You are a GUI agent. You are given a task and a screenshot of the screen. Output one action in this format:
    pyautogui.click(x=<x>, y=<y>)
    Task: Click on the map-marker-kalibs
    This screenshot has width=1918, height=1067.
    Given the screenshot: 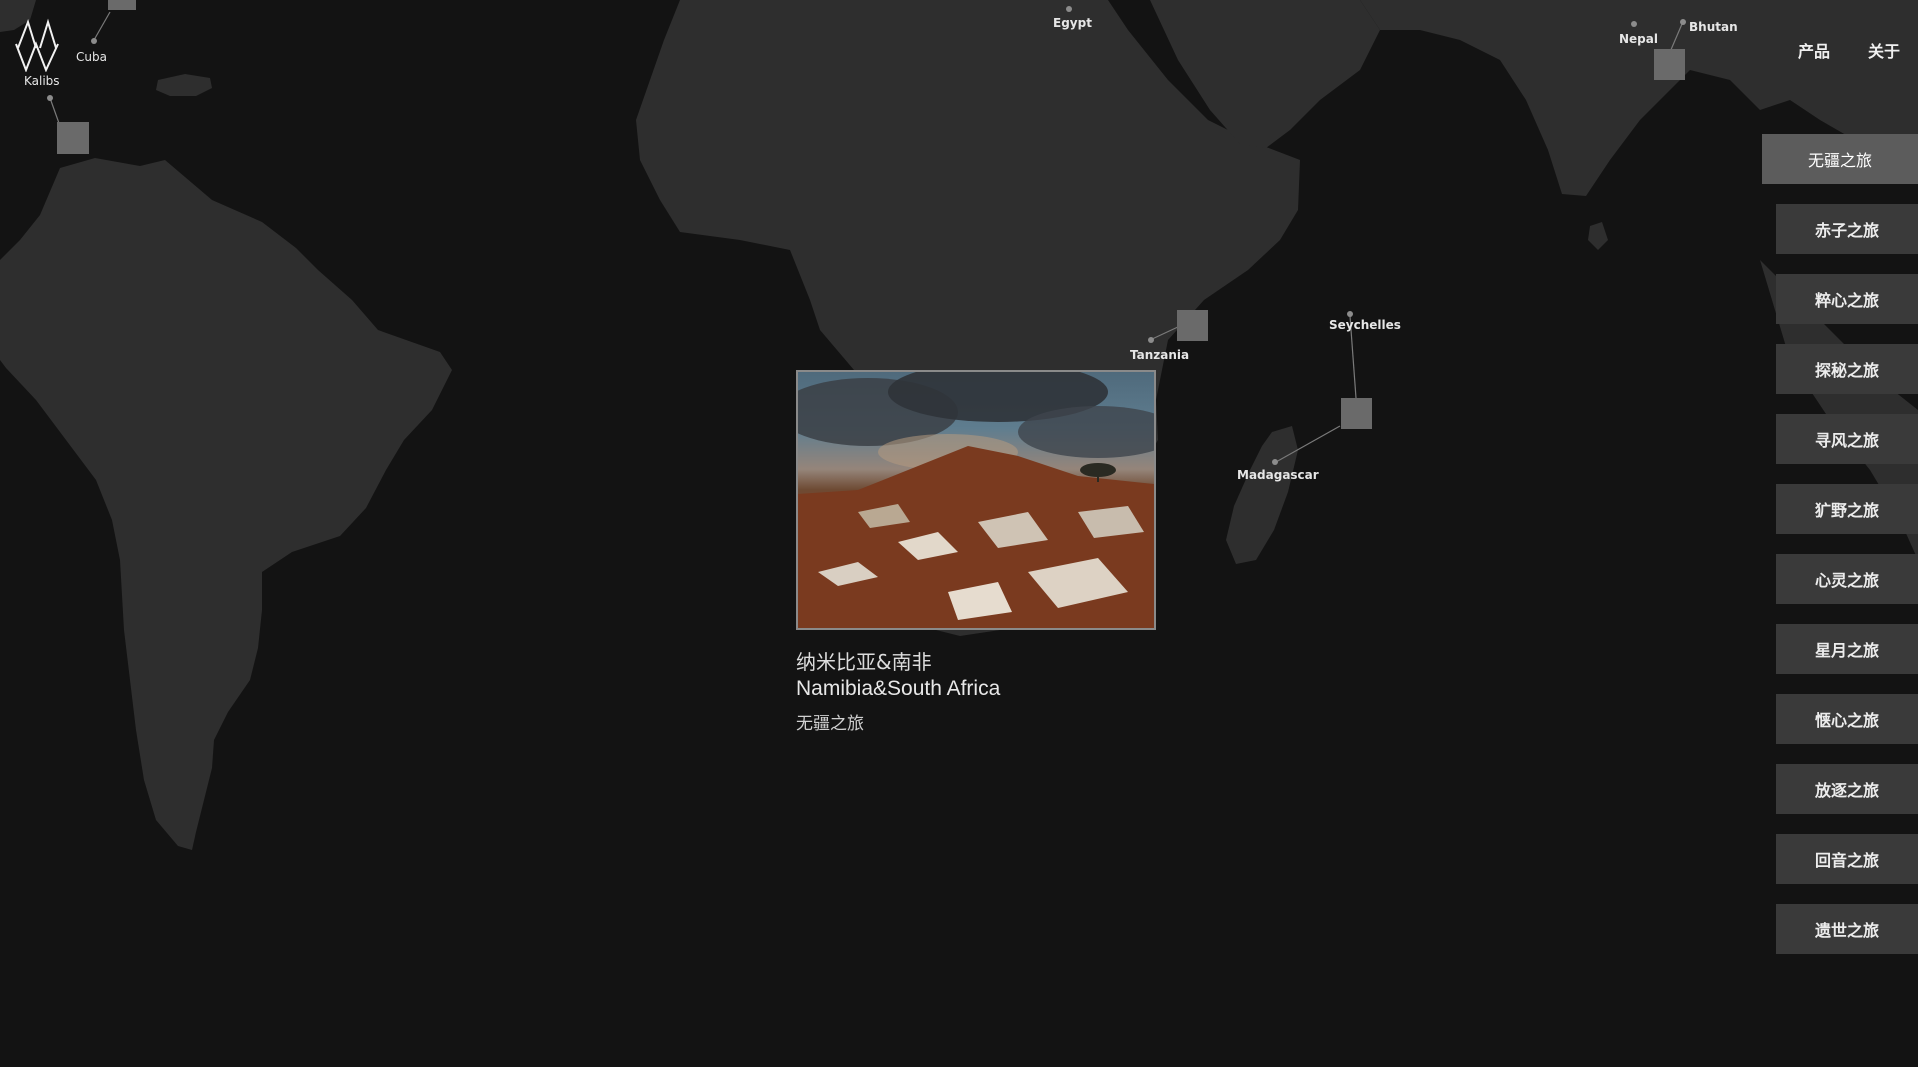 What is the action you would take?
    pyautogui.click(x=73, y=138)
    